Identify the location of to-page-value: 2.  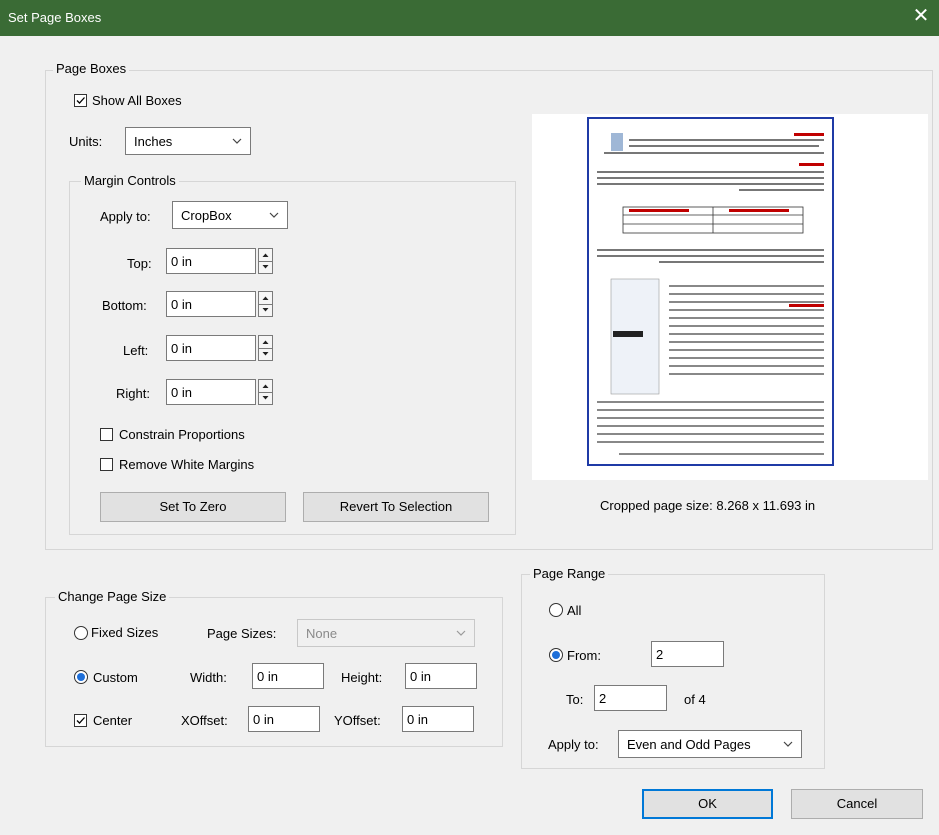
(603, 698).